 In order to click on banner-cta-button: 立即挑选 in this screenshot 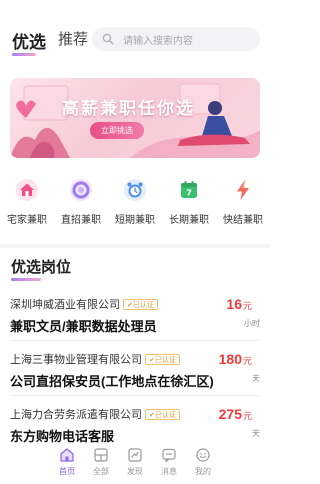, I will do `click(117, 130)`.